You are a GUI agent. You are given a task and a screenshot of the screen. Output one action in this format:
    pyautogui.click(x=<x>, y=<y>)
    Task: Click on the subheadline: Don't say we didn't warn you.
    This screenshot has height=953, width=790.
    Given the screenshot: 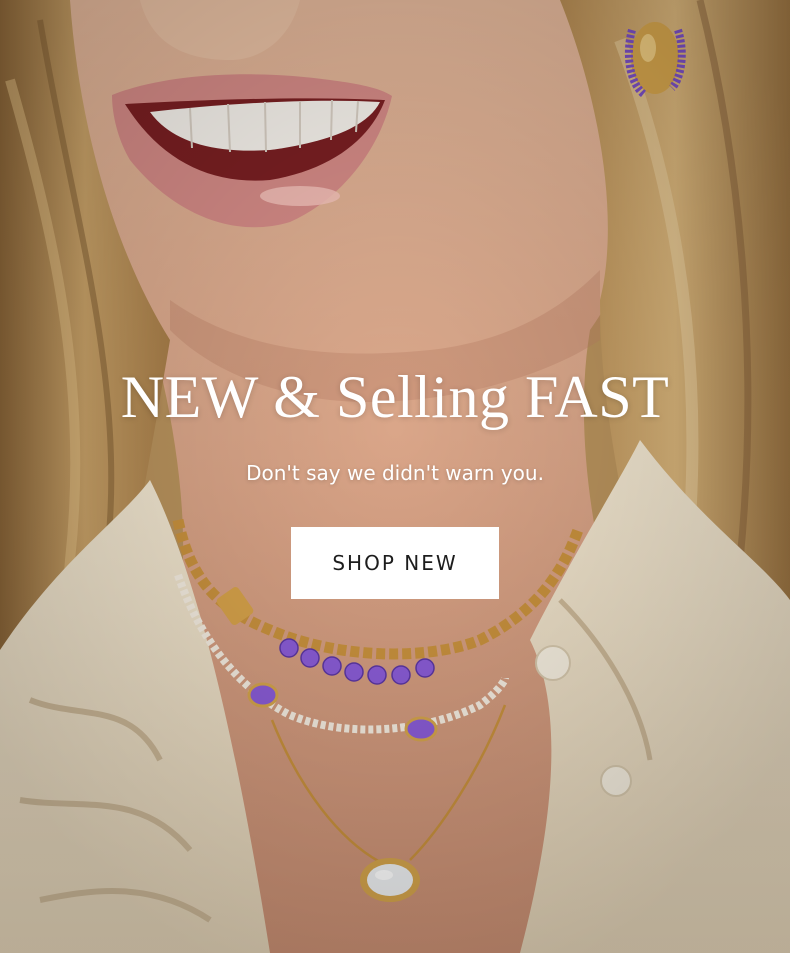 What is the action you would take?
    pyautogui.click(x=395, y=473)
    